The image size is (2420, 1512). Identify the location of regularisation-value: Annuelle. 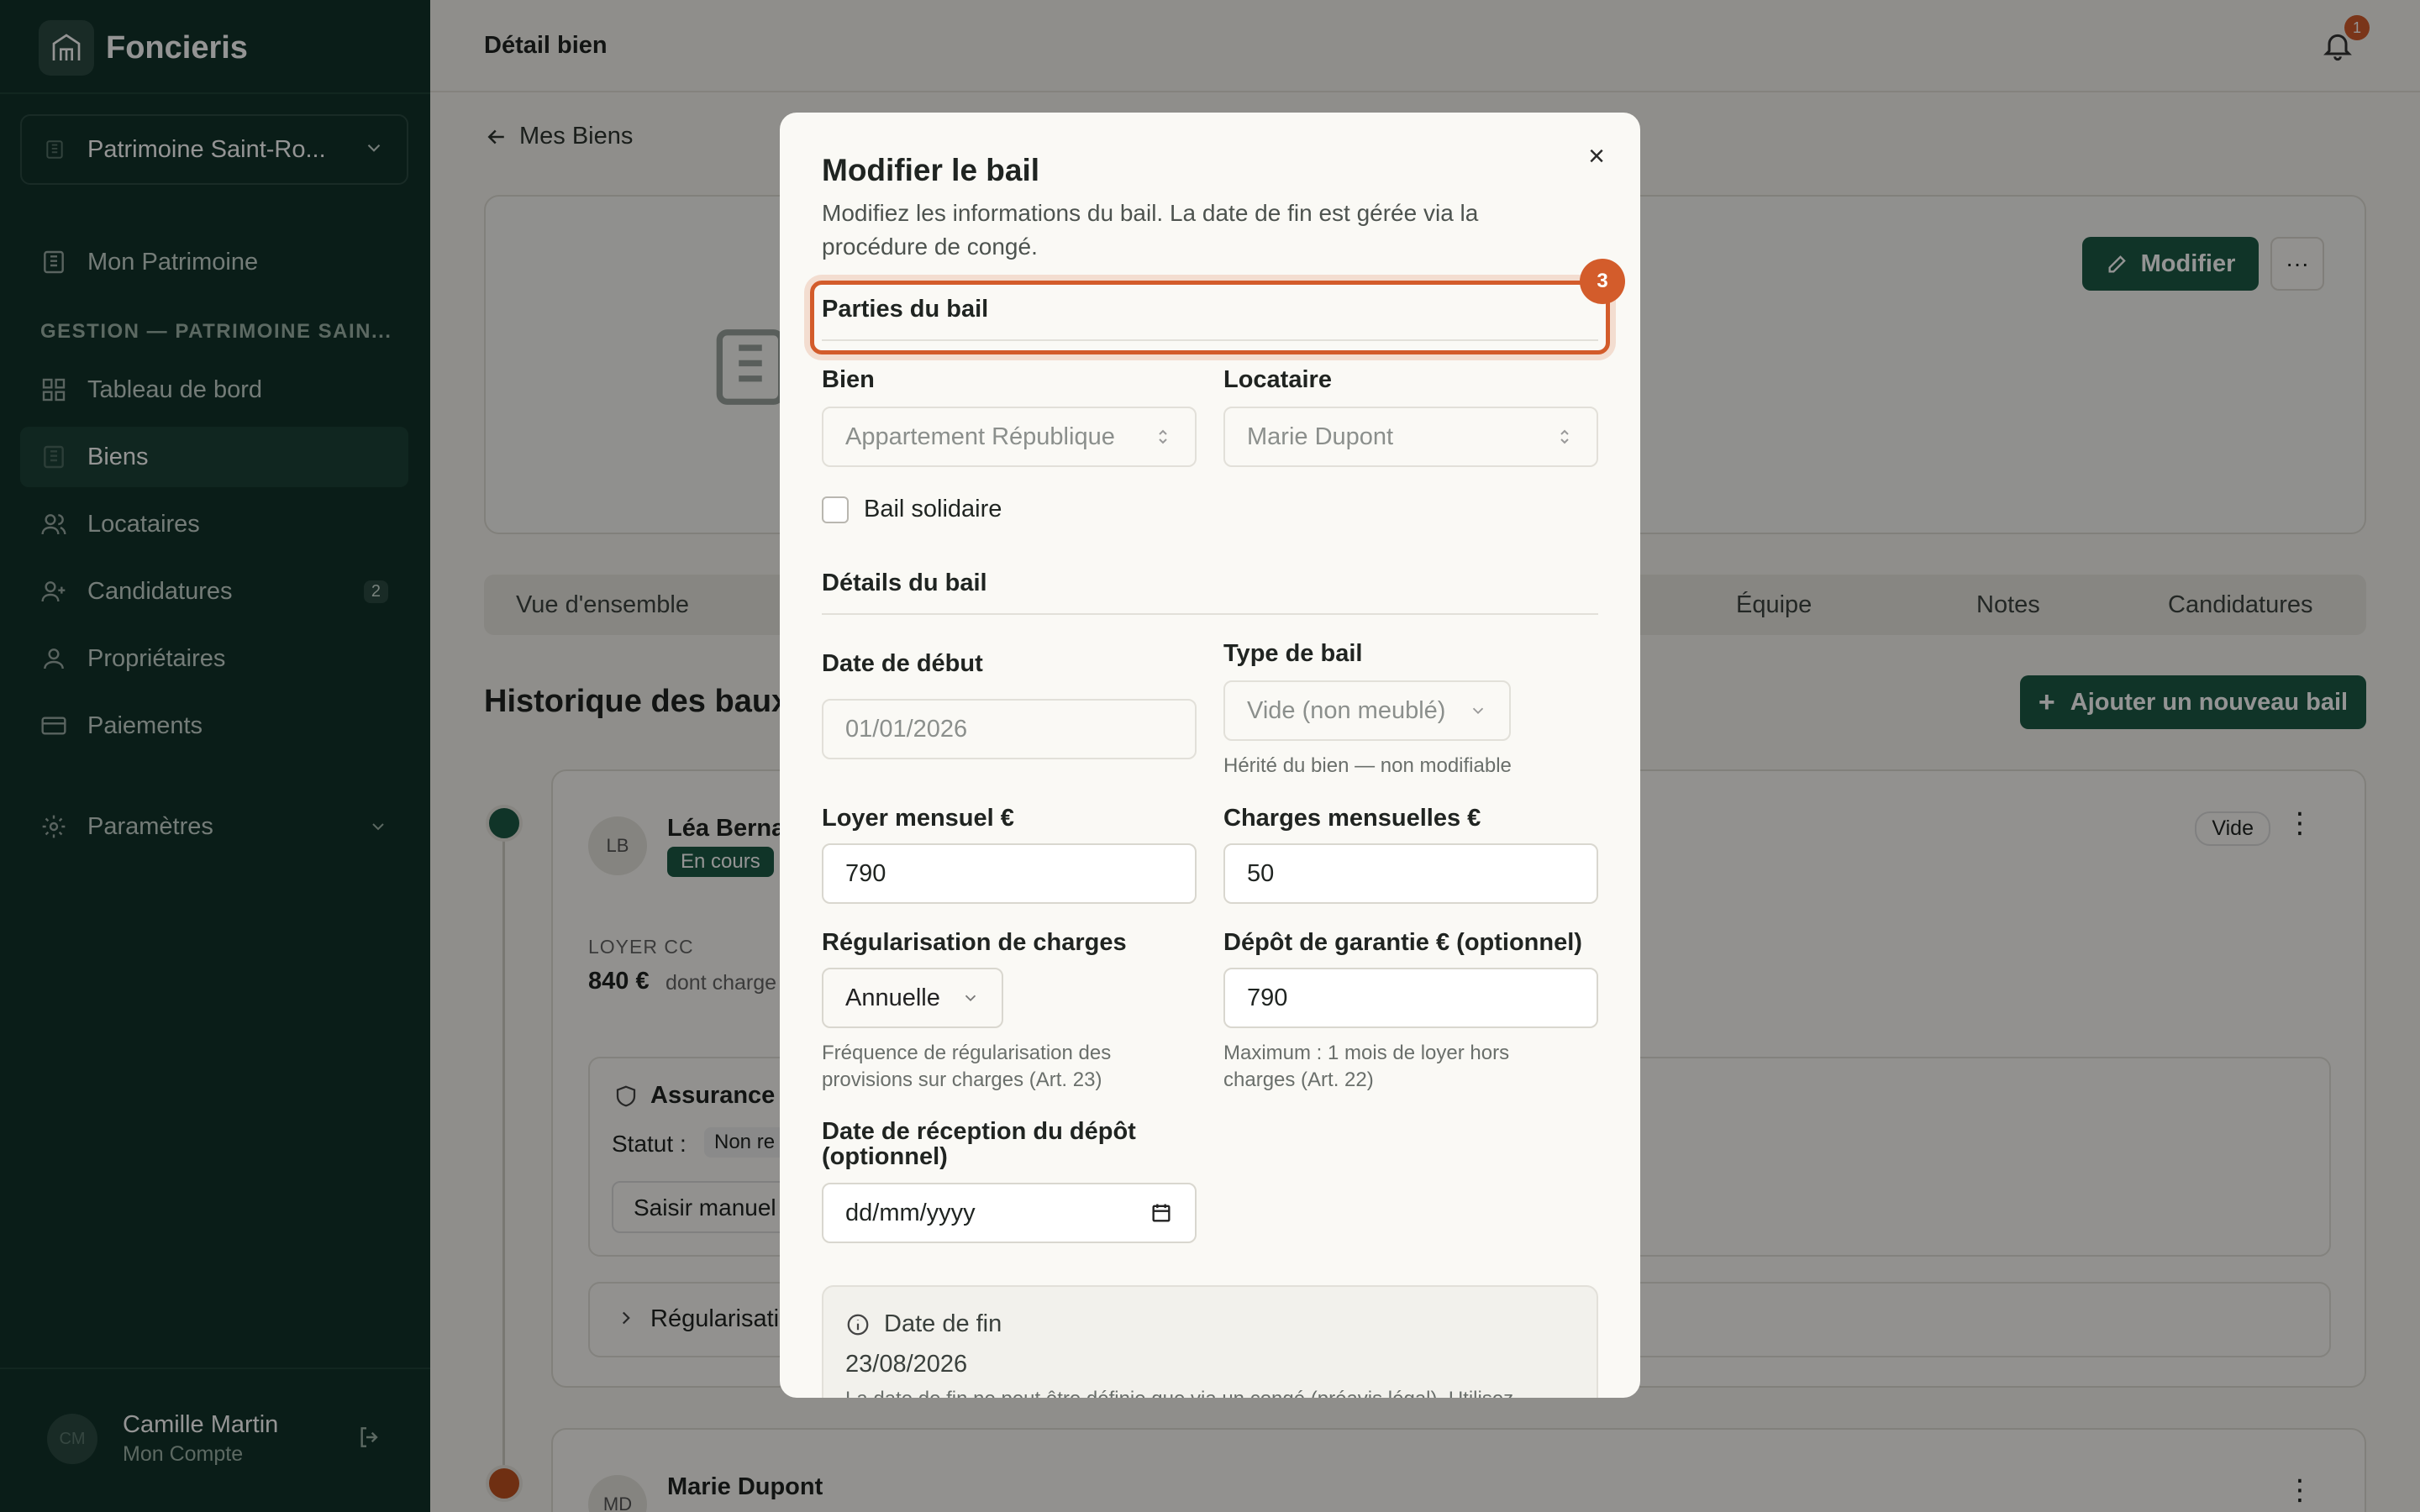
(893, 997).